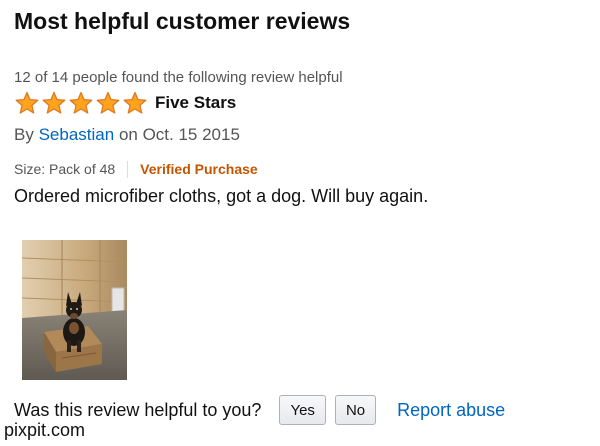  Describe the element at coordinates (45, 430) in the screenshot. I see `watermark-text: pixpit.com` at that location.